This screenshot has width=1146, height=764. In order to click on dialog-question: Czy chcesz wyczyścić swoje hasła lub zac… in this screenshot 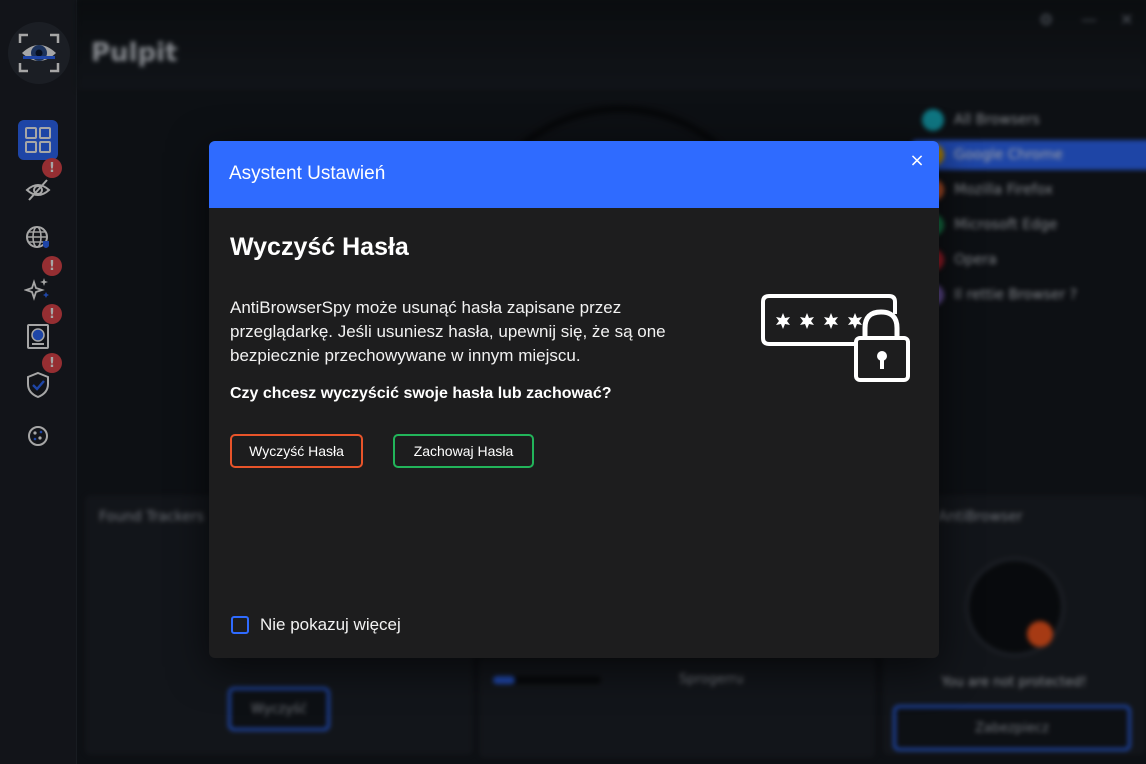, I will do `click(421, 393)`.